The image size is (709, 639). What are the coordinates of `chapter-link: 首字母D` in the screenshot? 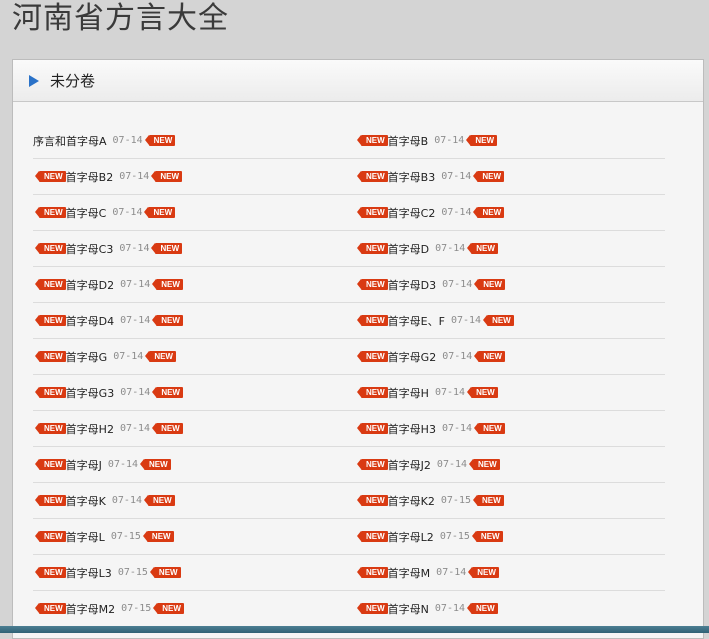 It's located at (408, 249).